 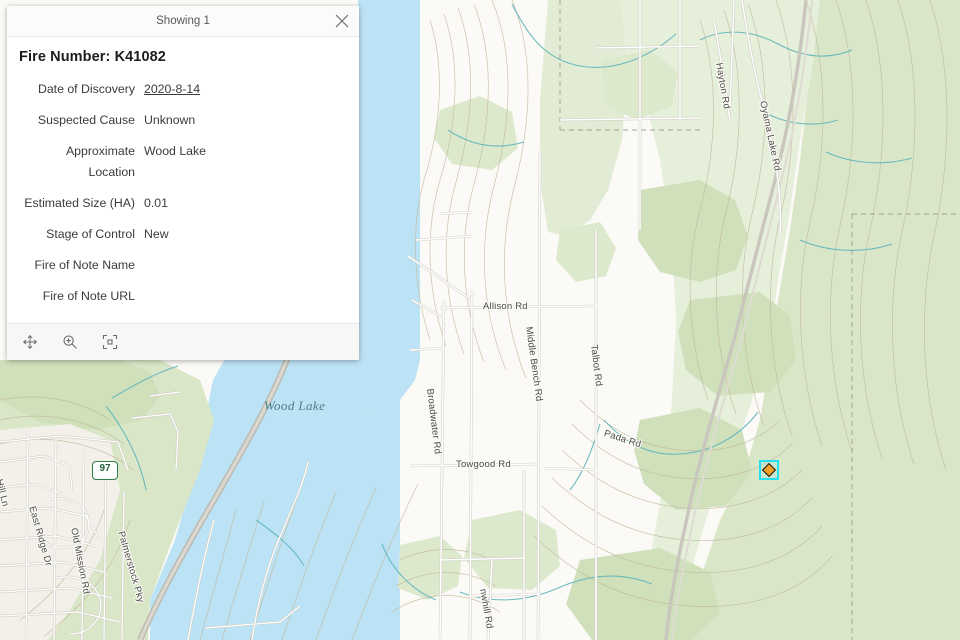 I want to click on table-row: Date of Discovery 2020-8-14, so click(x=183, y=94).